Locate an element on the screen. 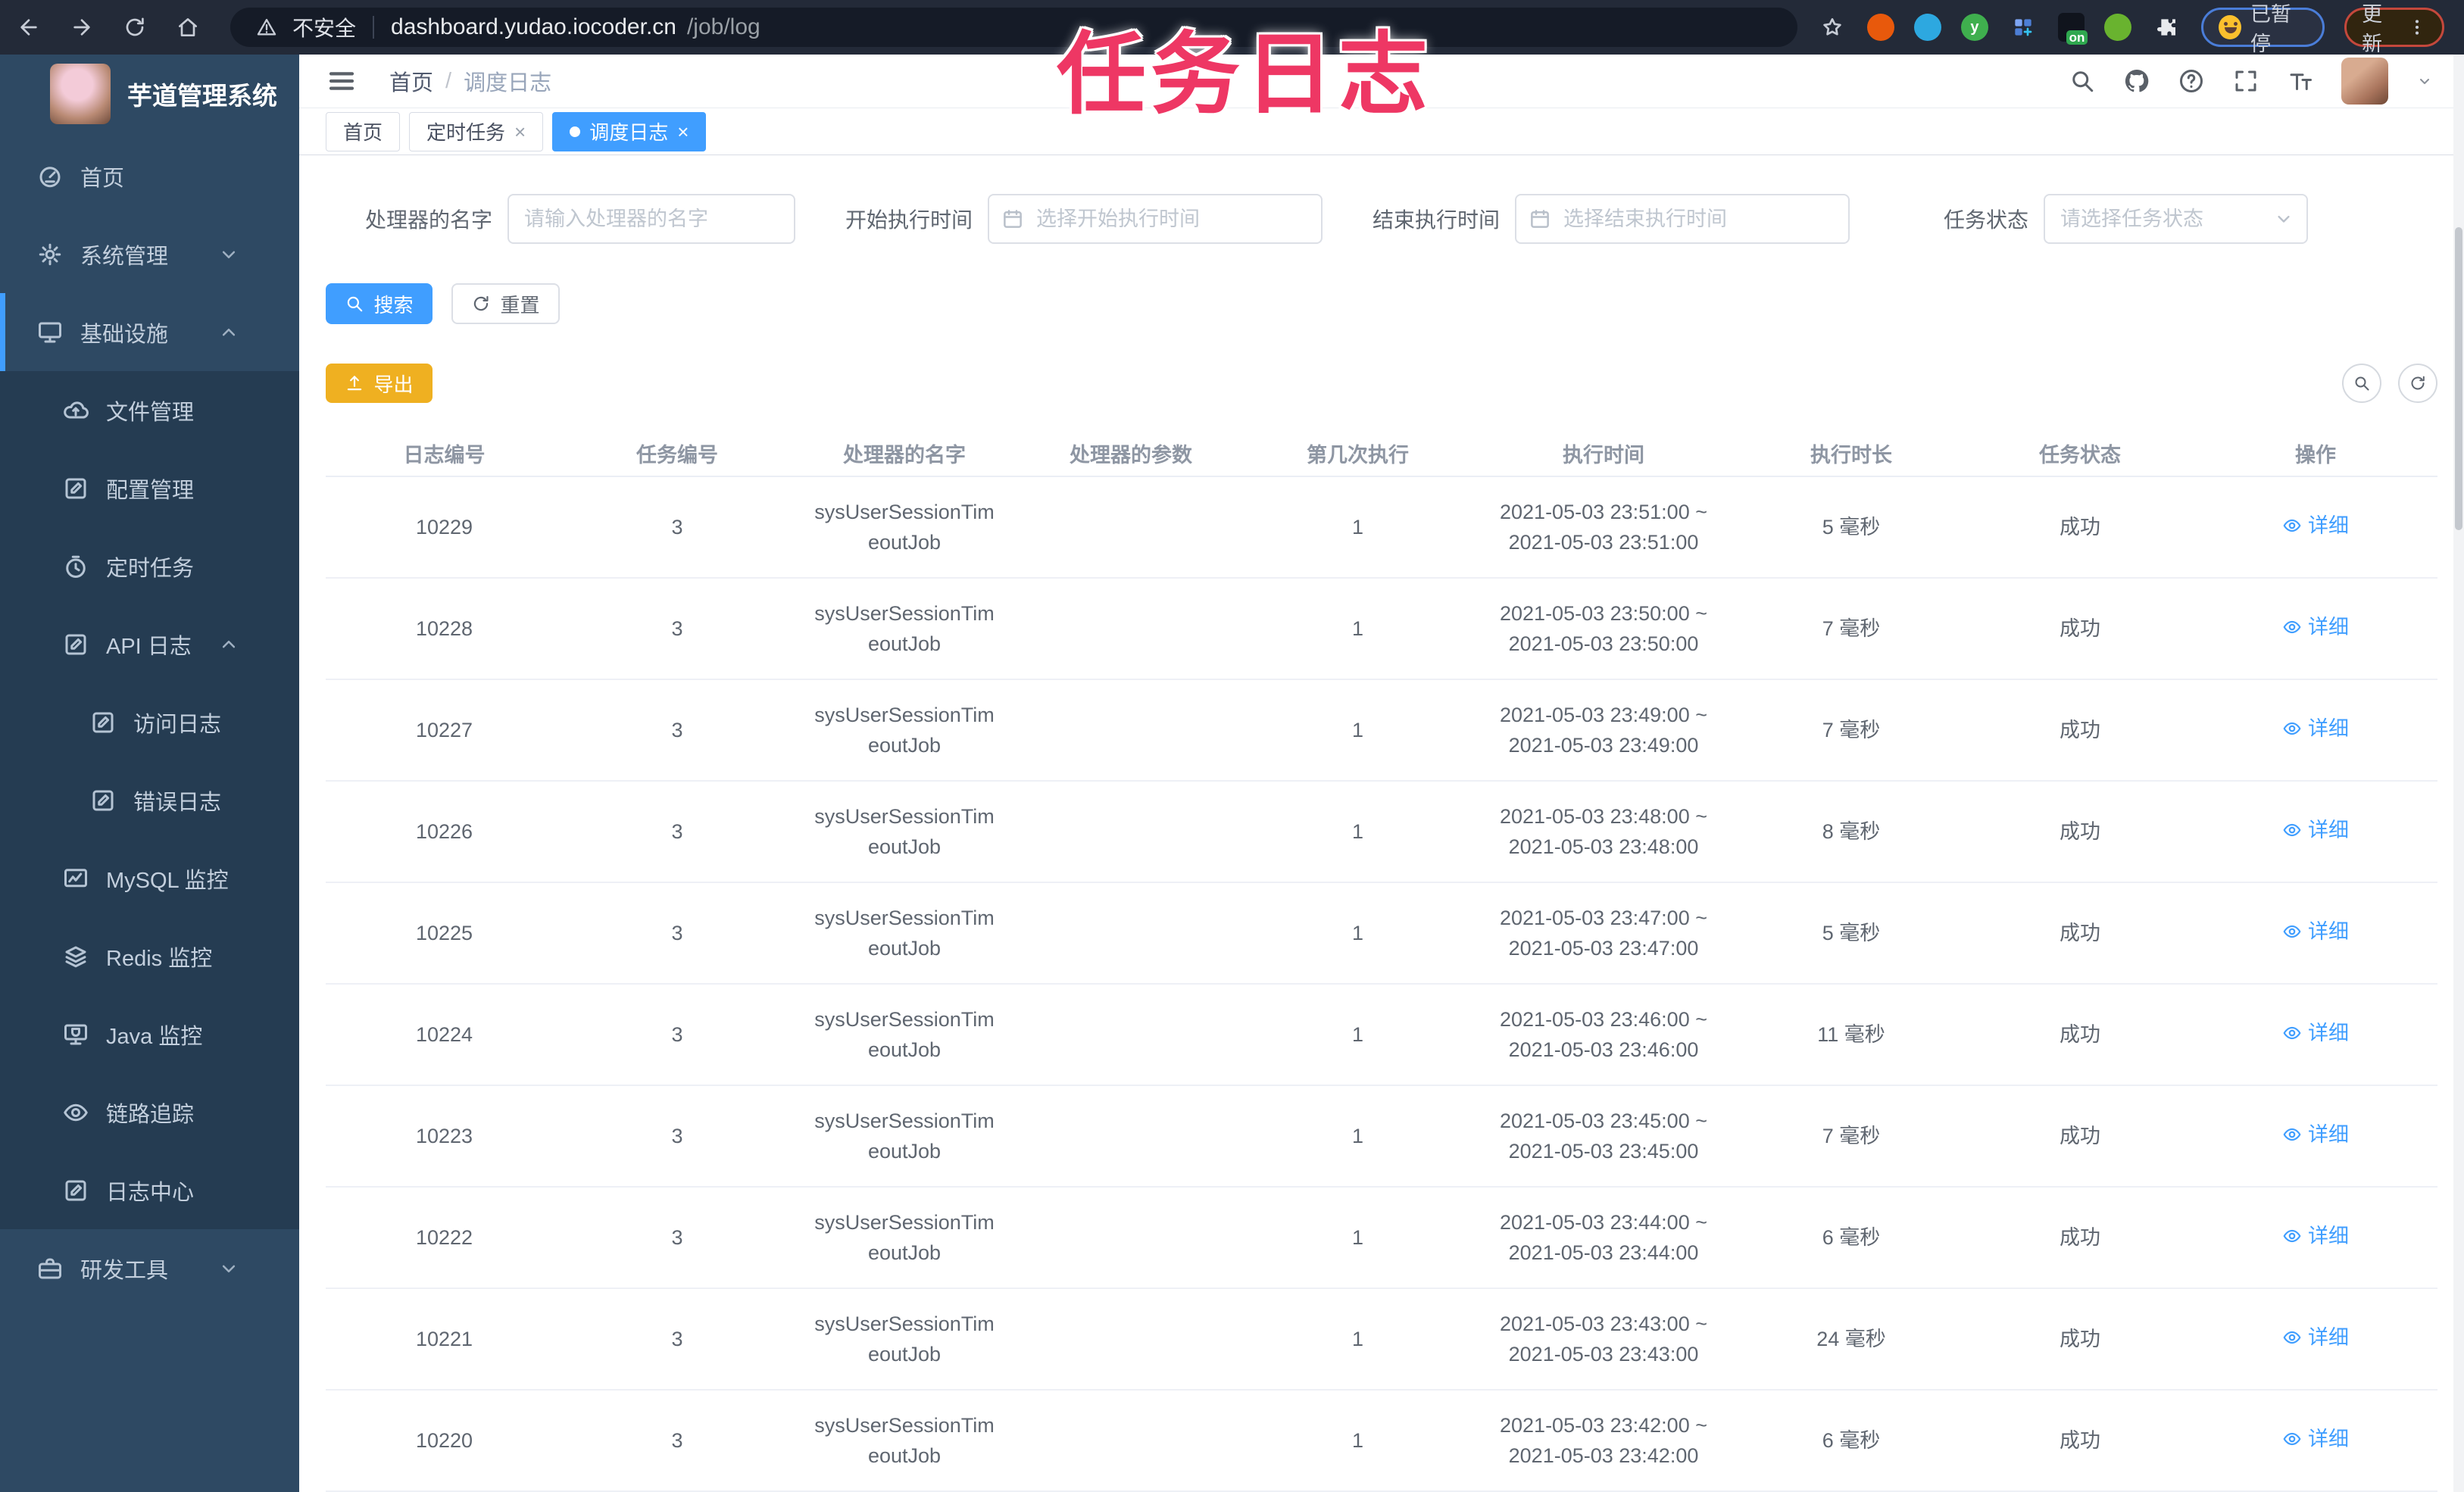 The width and height of the screenshot is (2464, 1492). hamburger-icon is located at coordinates (342, 81).